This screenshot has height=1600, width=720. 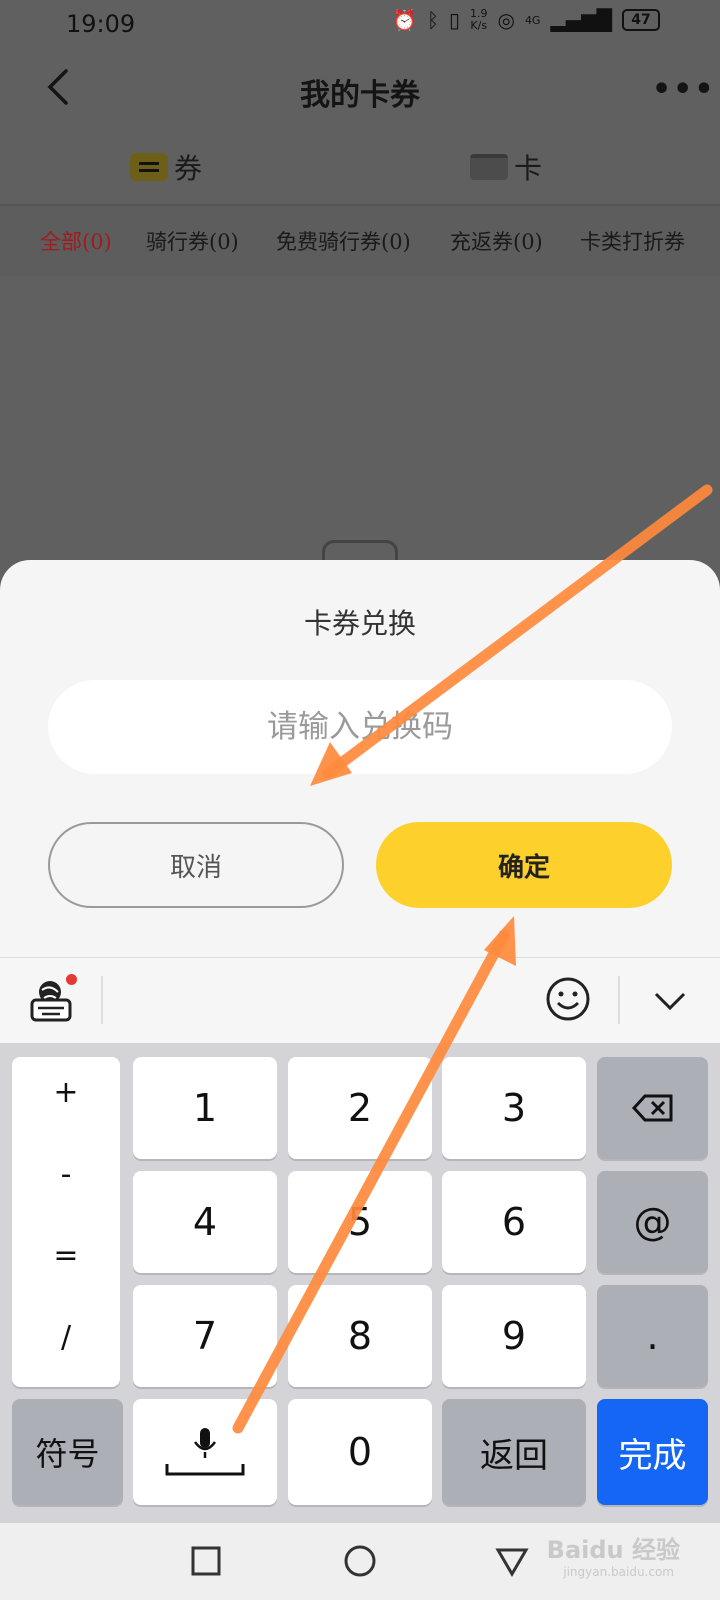 What do you see at coordinates (478, 19) in the screenshot?
I see `network-speed: 1.9 K/s` at bounding box center [478, 19].